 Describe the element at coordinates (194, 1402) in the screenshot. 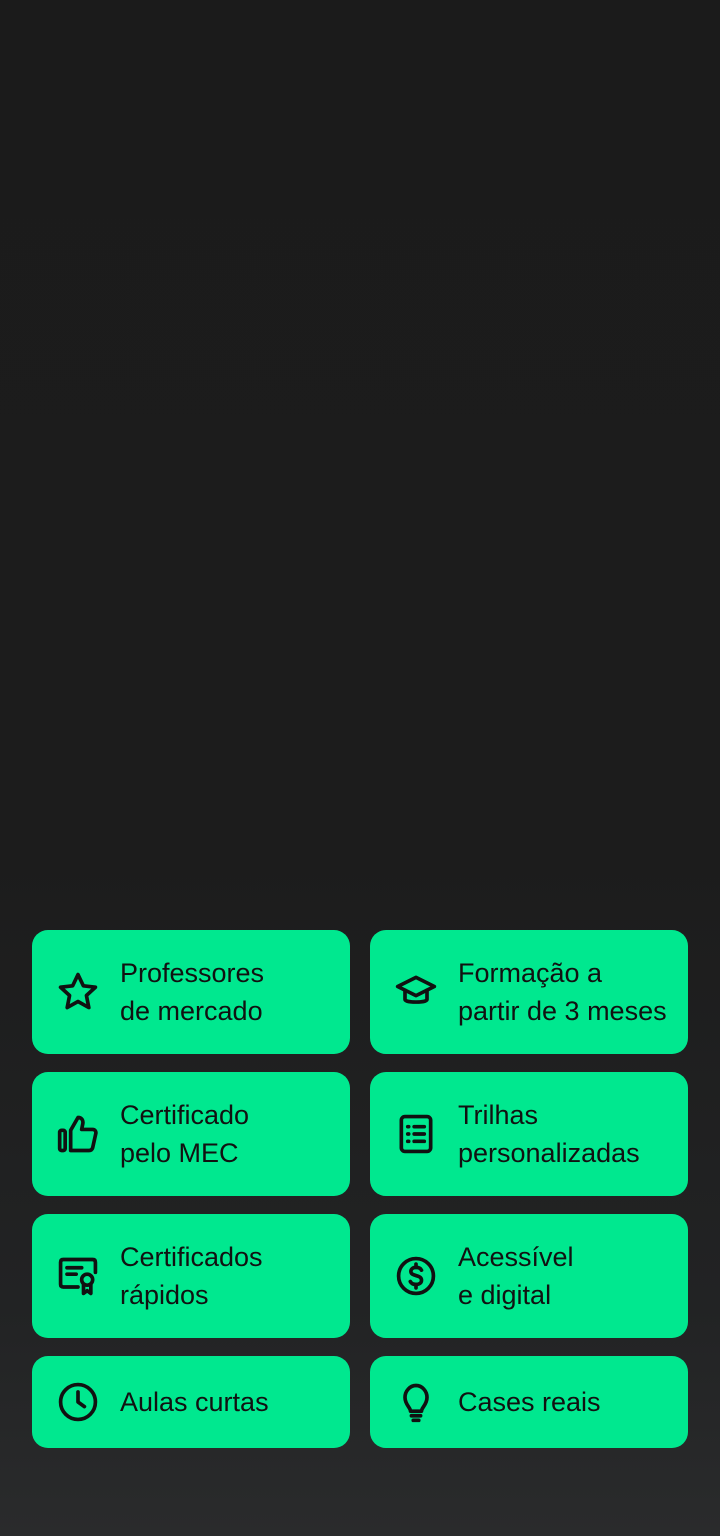

I see `feature-label: Aulas curtas` at that location.